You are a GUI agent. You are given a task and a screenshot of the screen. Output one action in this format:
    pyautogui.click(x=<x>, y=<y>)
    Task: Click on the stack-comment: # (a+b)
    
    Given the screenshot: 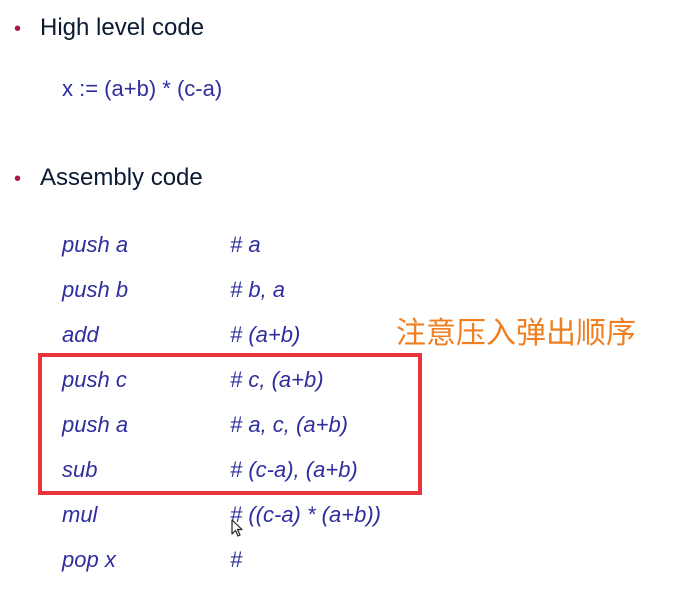 What is the action you would take?
    pyautogui.click(x=265, y=334)
    